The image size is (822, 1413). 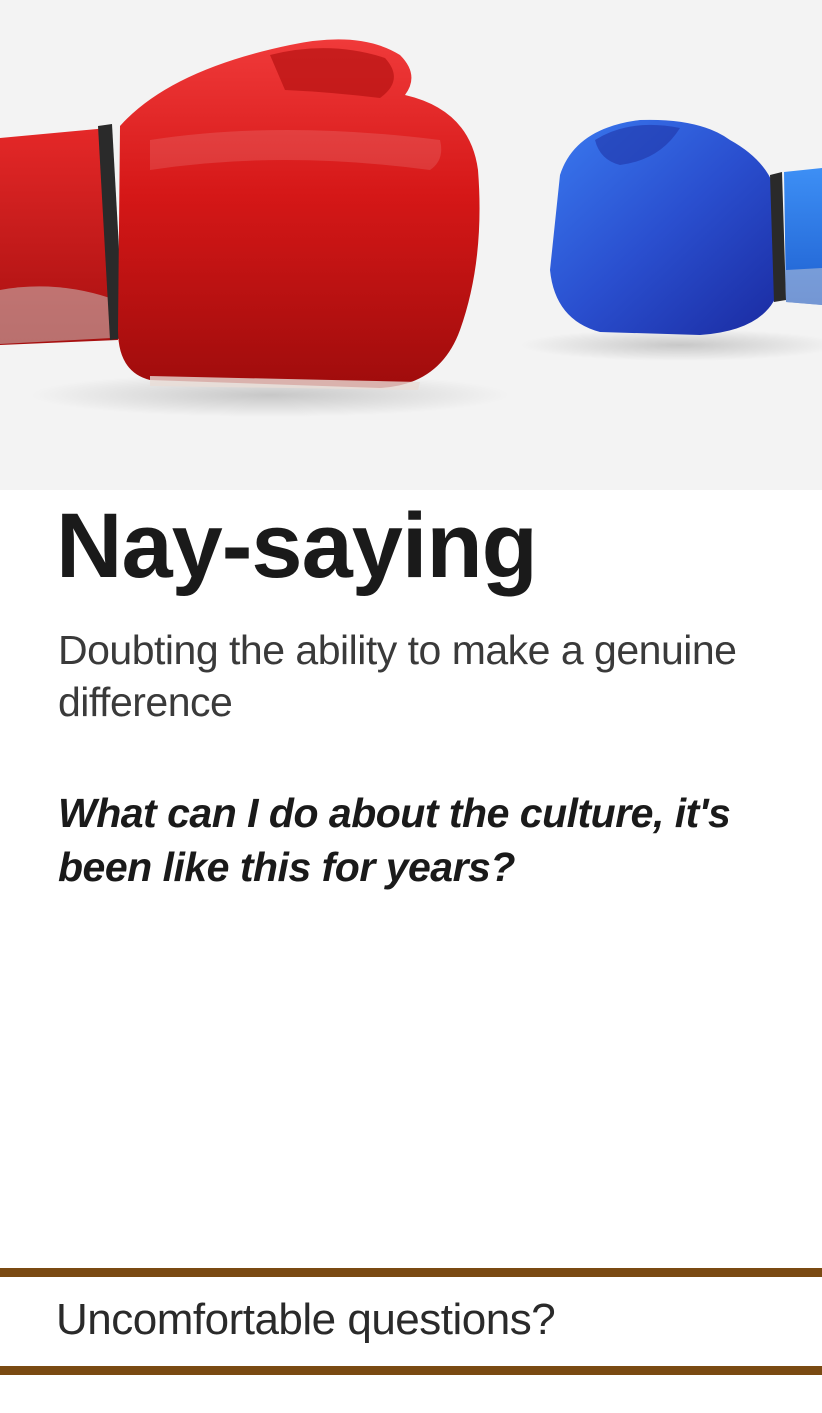 I want to click on blue-glove, so click(x=686, y=227).